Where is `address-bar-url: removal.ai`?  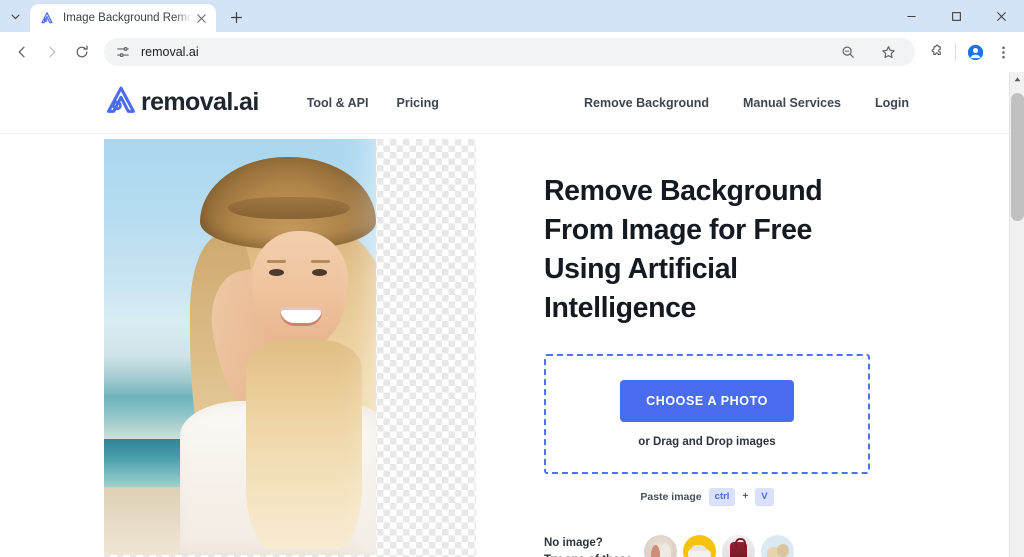 address-bar-url: removal.ai is located at coordinates (488, 52).